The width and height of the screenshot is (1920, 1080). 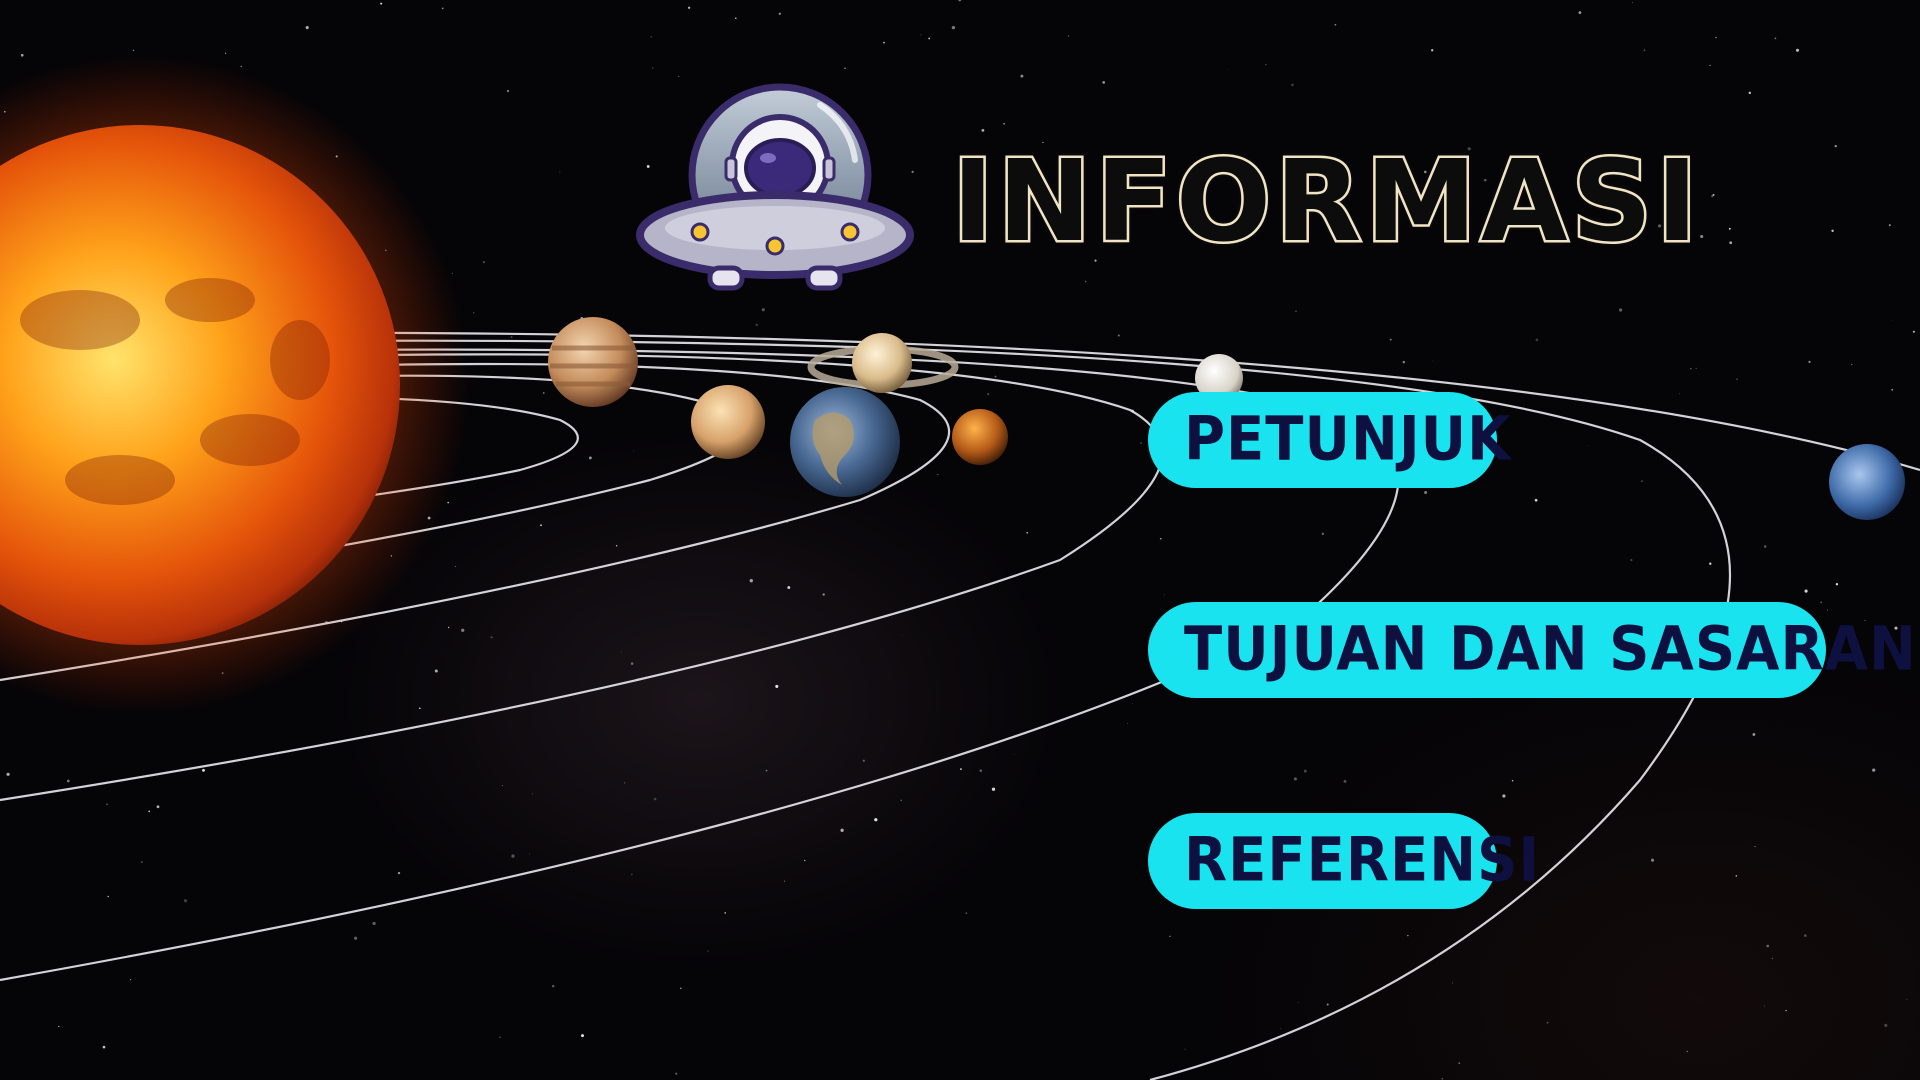 I want to click on planet-jupiter, so click(x=593, y=362).